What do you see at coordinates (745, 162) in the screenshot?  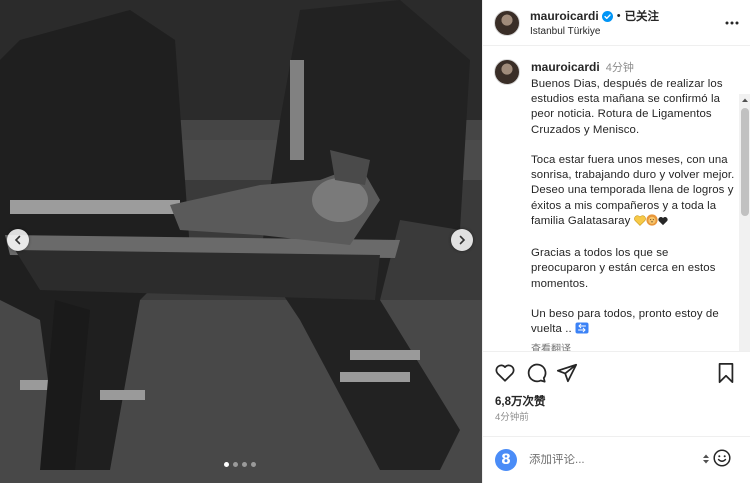 I see `scrollbar-thumb` at bounding box center [745, 162].